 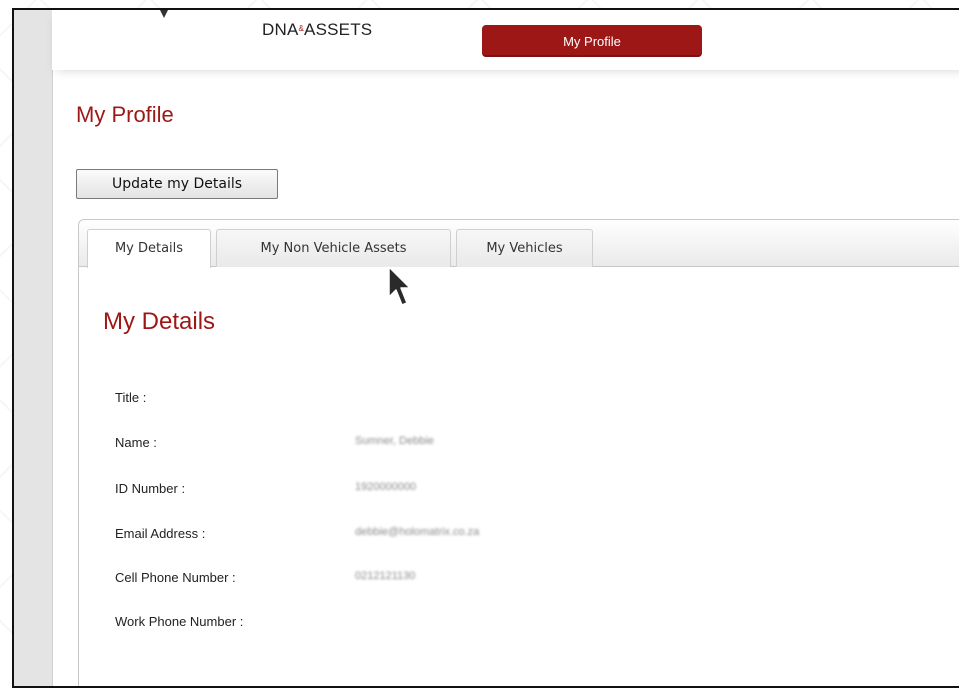 I want to click on field-value: debbie@holomatrix.co.za, so click(x=417, y=532).